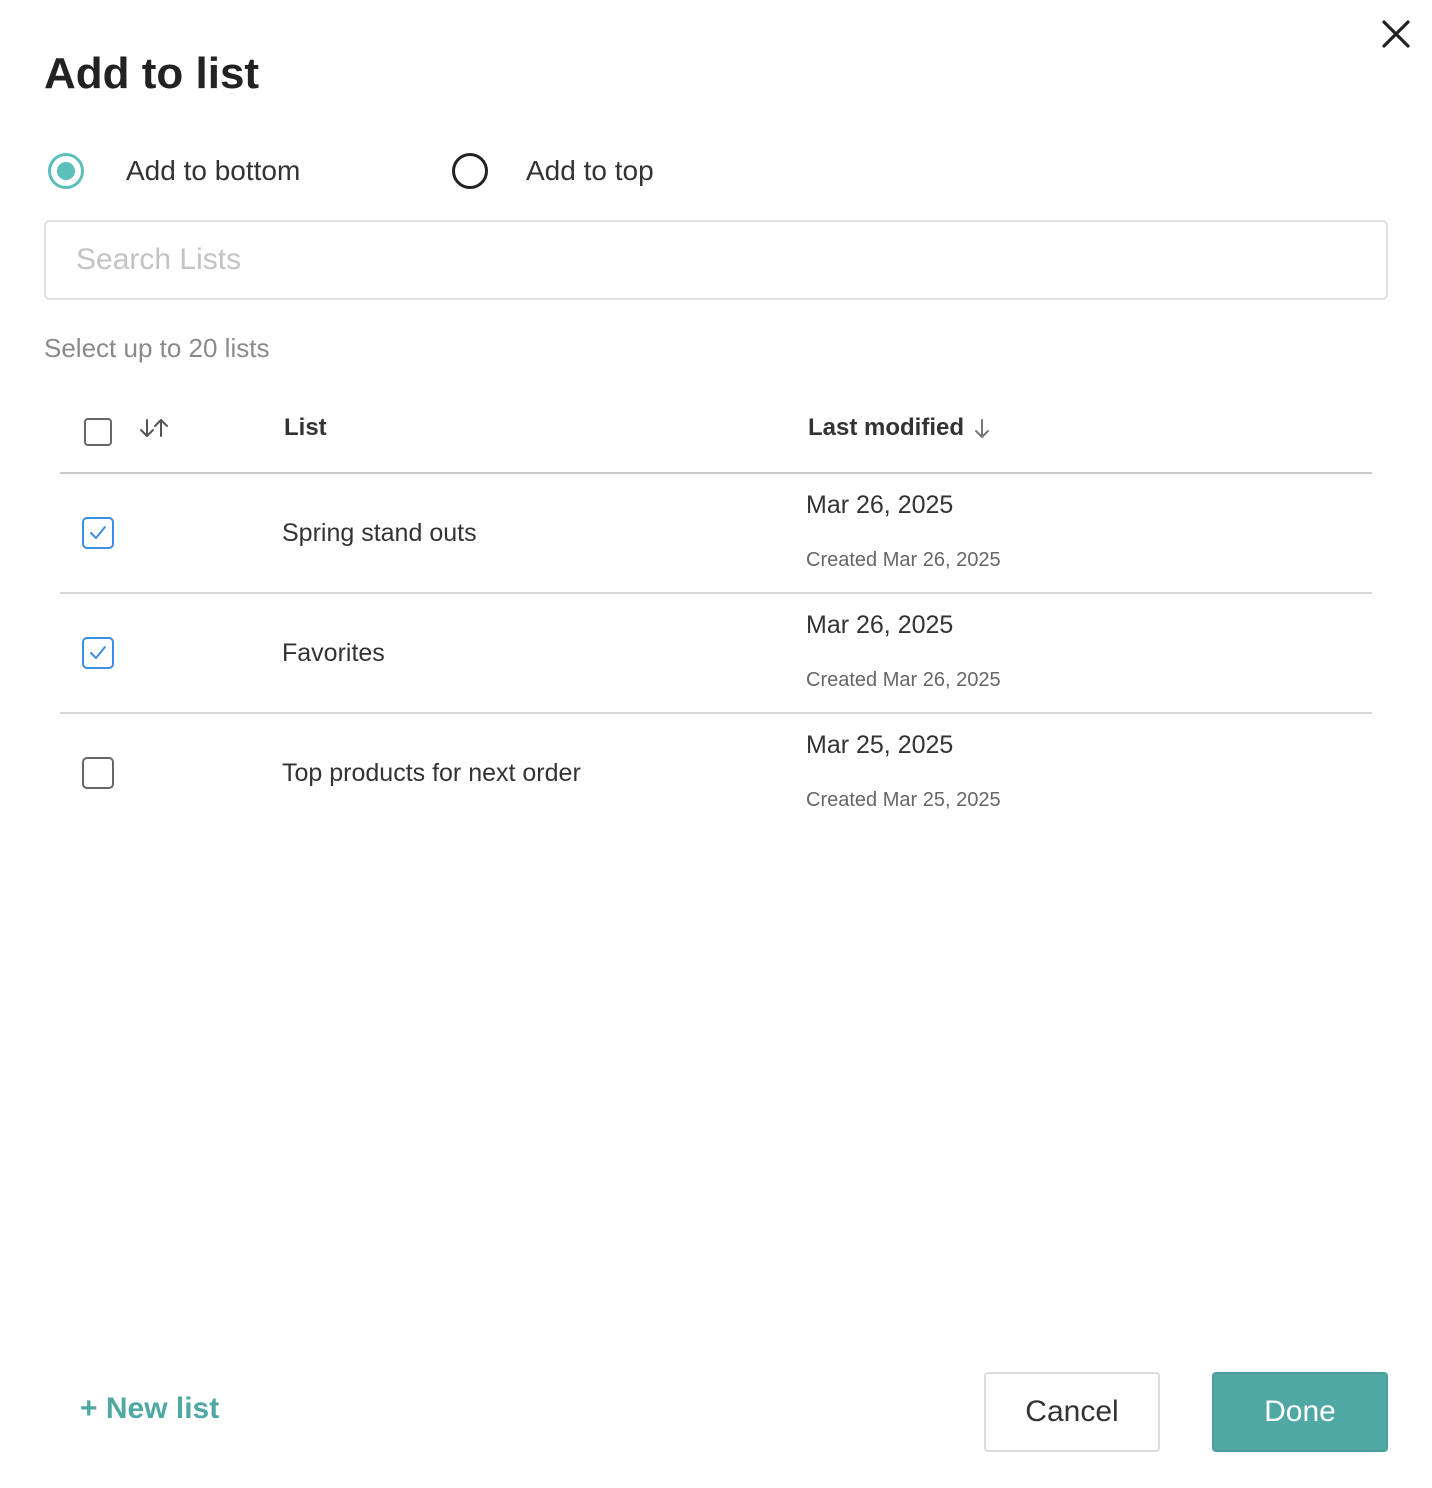 The height and width of the screenshot is (1488, 1432). I want to click on arrow-down-icon, so click(982, 431).